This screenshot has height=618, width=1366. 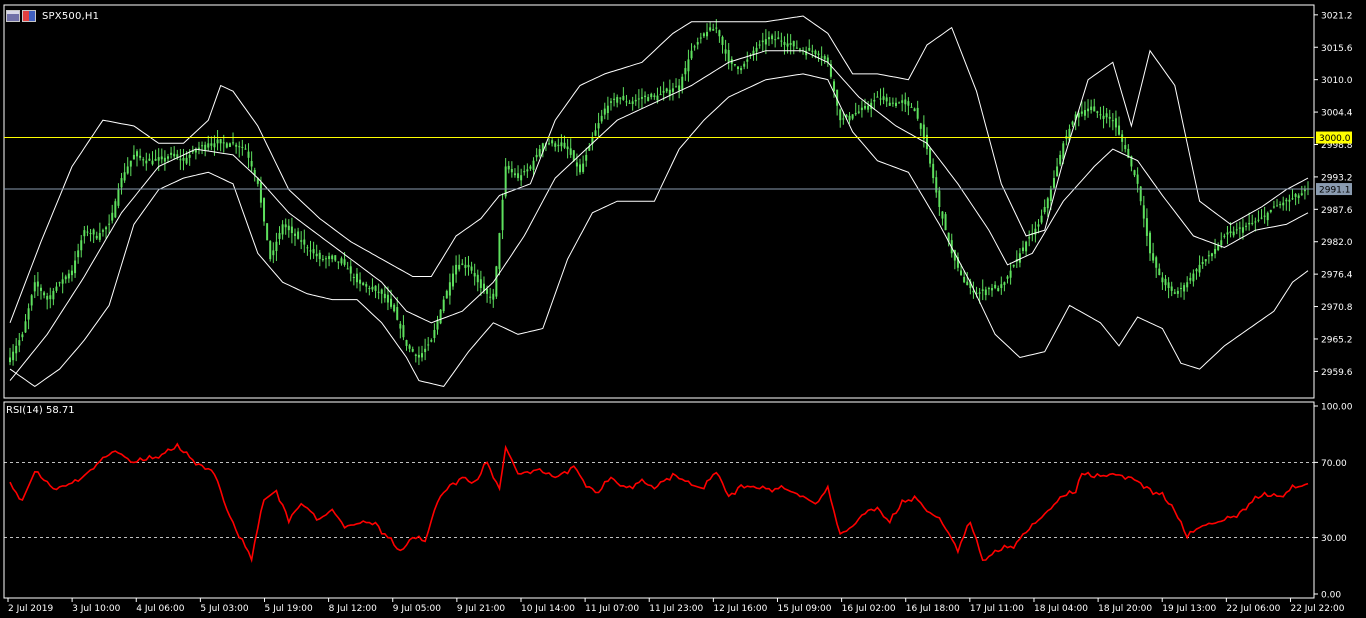 I want to click on symbol-label: SPX500,H1, so click(x=71, y=16).